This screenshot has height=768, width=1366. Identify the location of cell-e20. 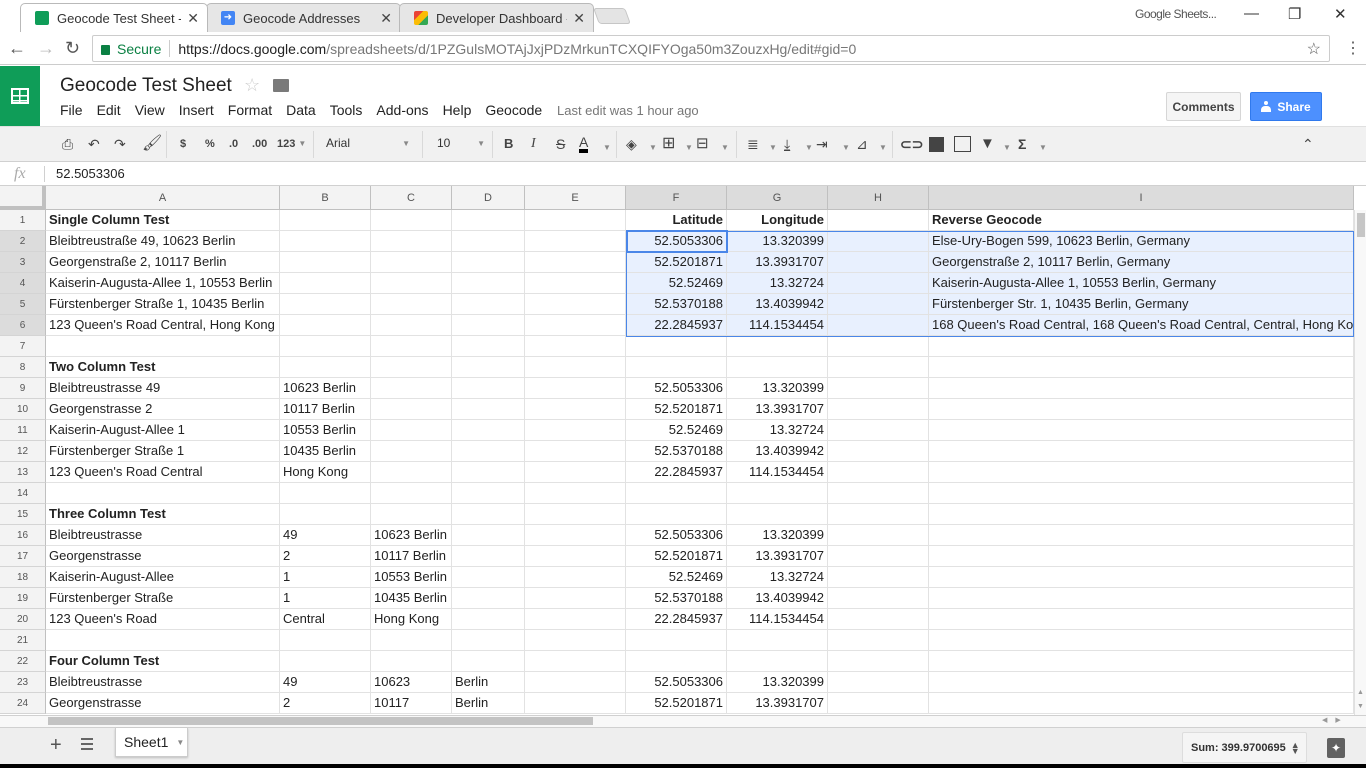
(575, 619).